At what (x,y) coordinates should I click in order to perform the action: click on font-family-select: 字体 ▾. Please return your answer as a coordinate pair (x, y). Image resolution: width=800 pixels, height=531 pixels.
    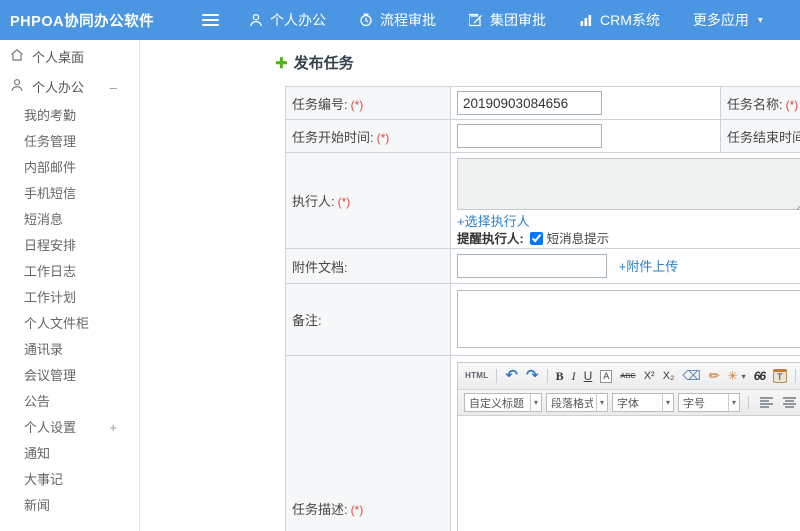
    Looking at the image, I should click on (643, 402).